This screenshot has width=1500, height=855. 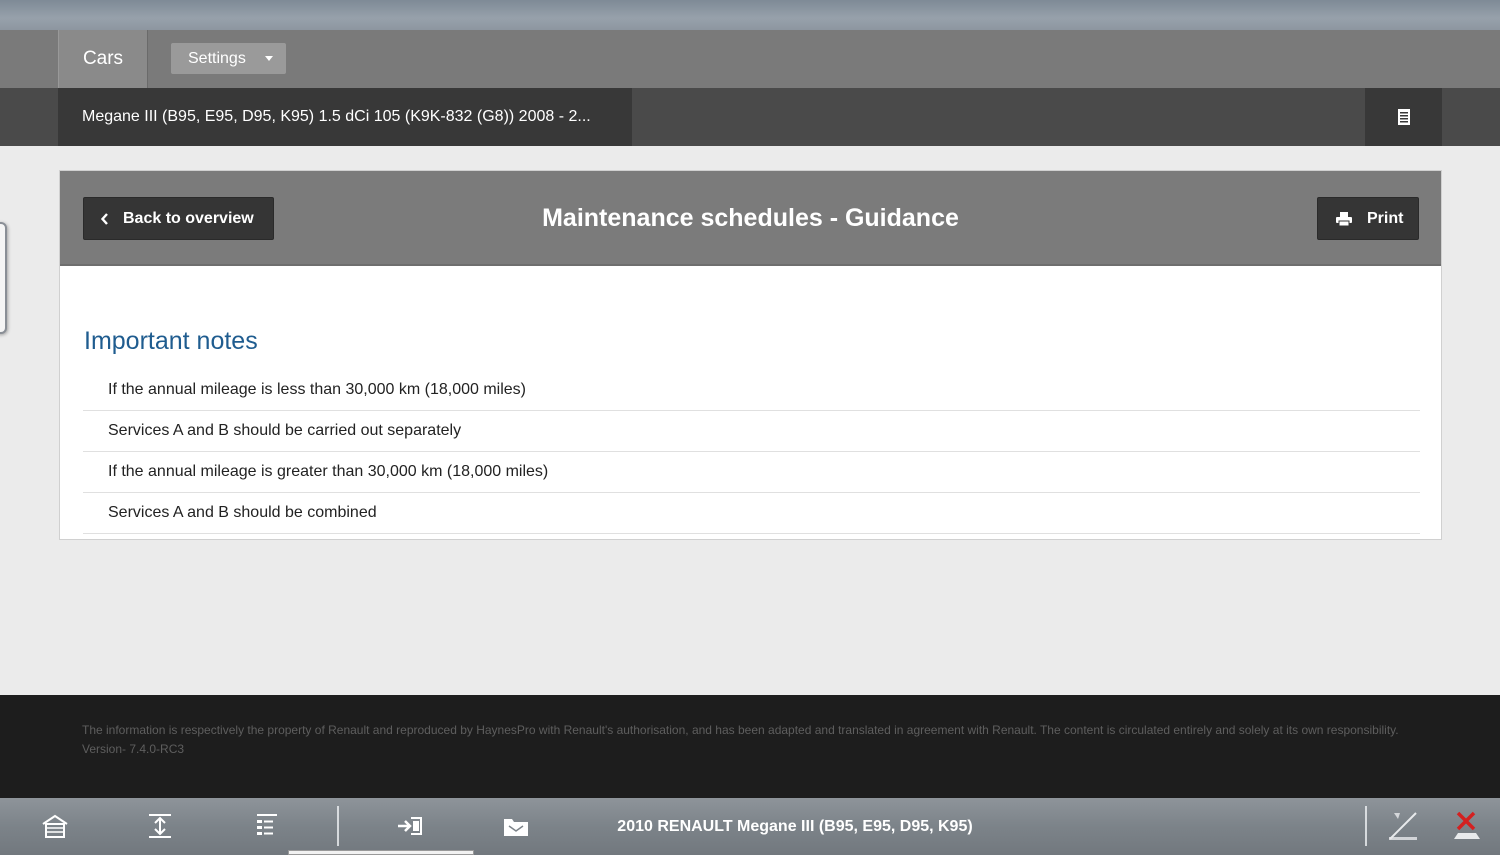 What do you see at coordinates (133, 749) in the screenshot?
I see `footer-version: Version- 7.4.0-RC3` at bounding box center [133, 749].